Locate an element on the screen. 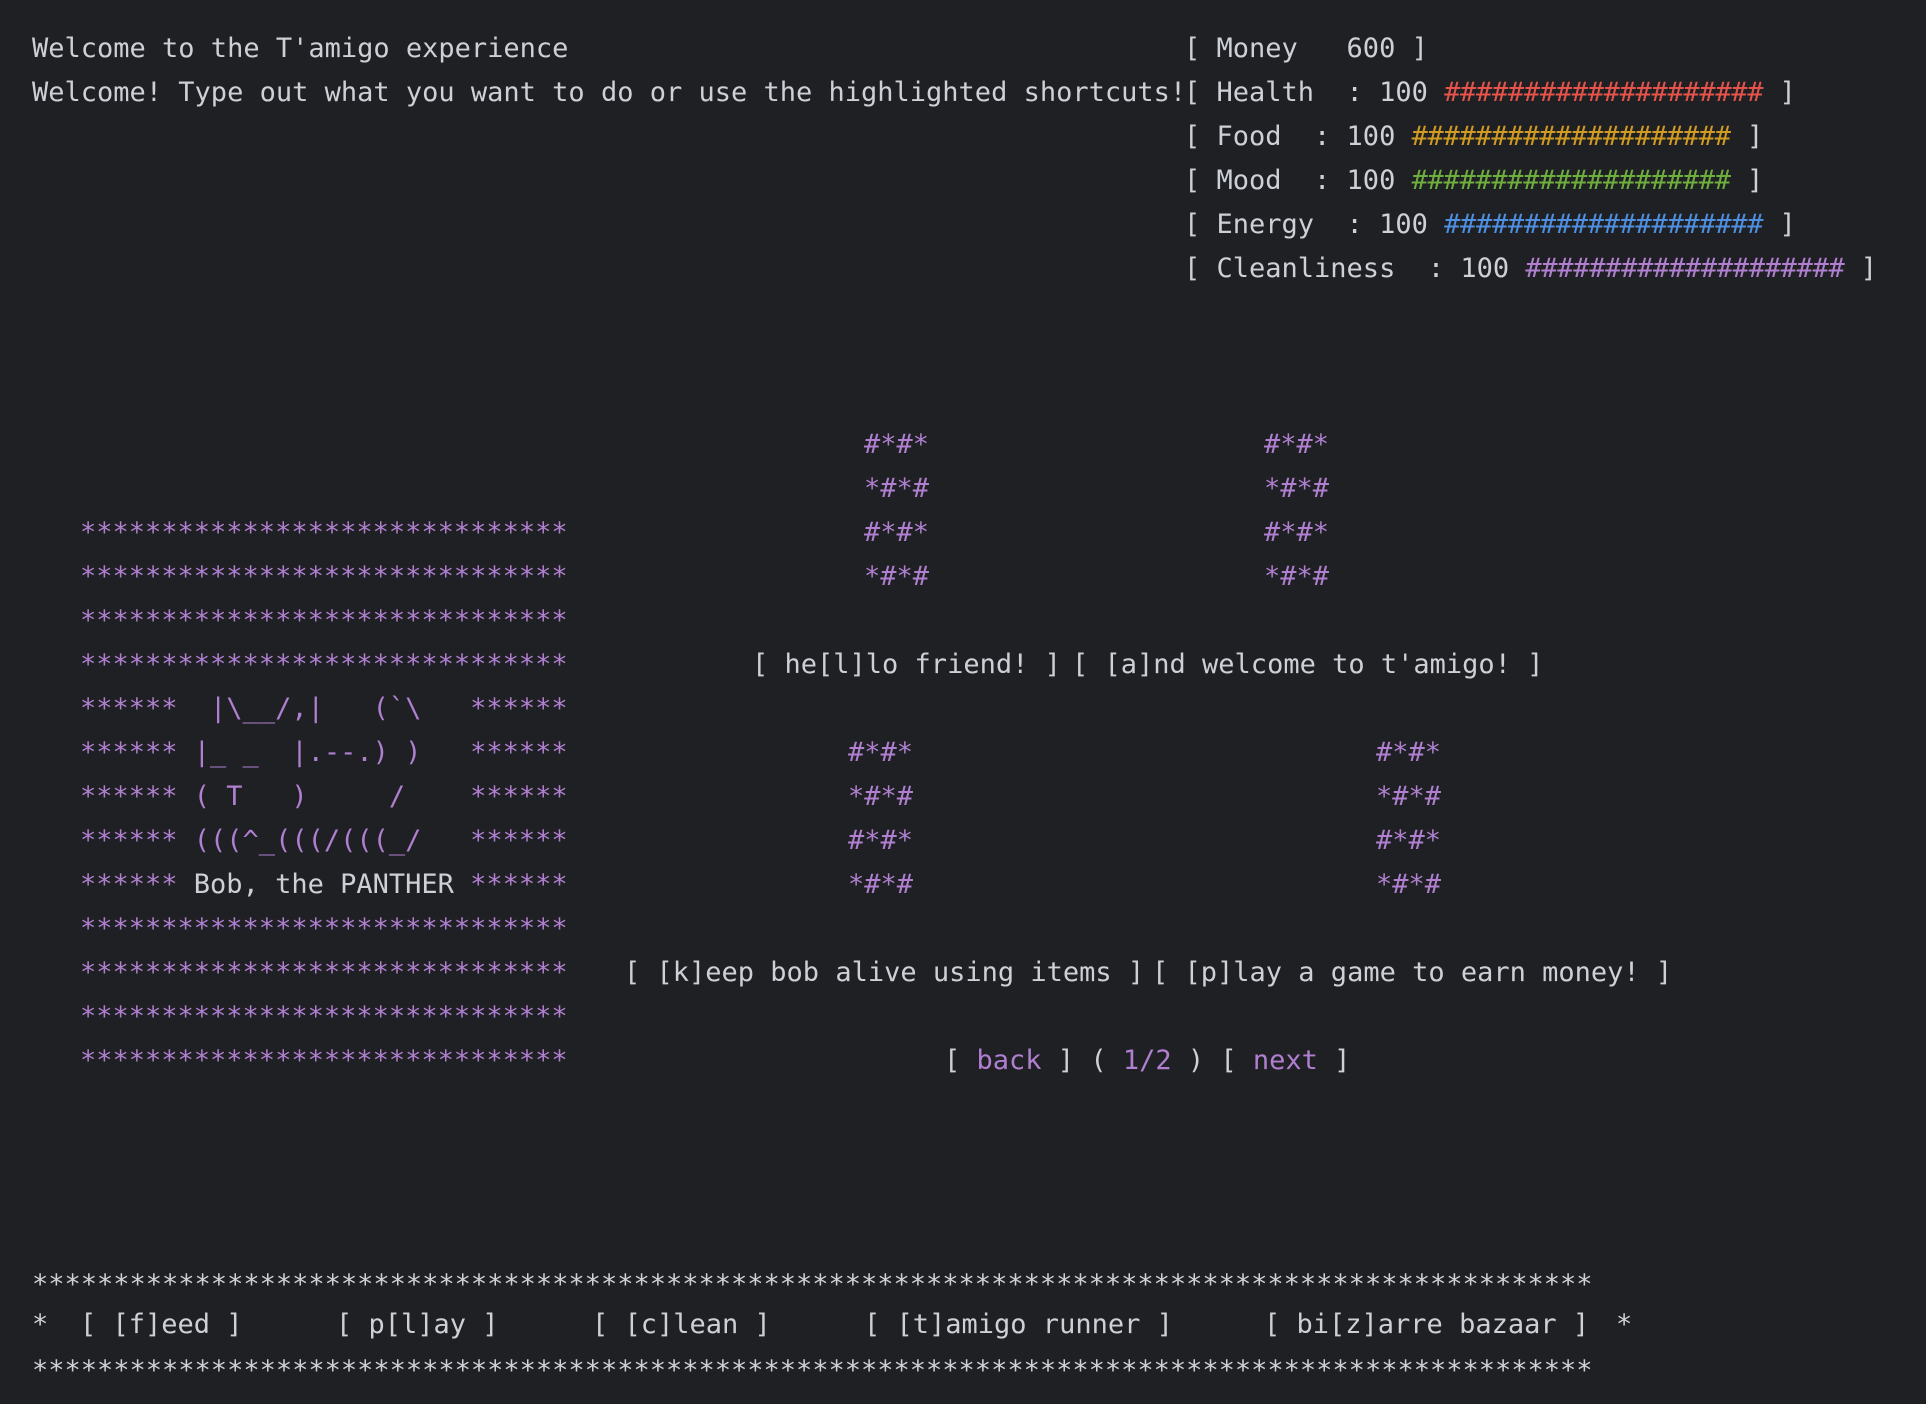 The height and width of the screenshot is (1404, 1926). health-stat-bracket: ] is located at coordinates (1779, 92).